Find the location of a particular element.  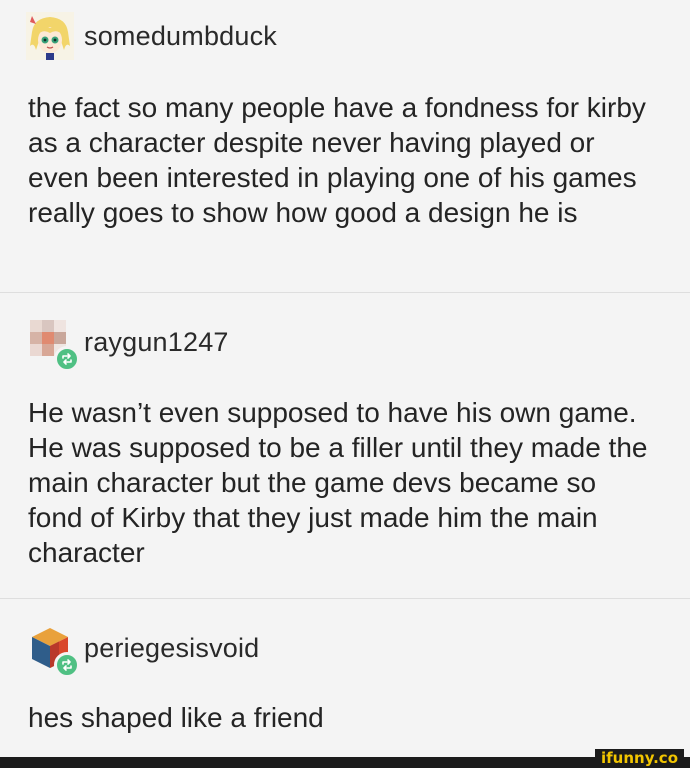

post-header: somedumbduck is located at coordinates (151, 36).